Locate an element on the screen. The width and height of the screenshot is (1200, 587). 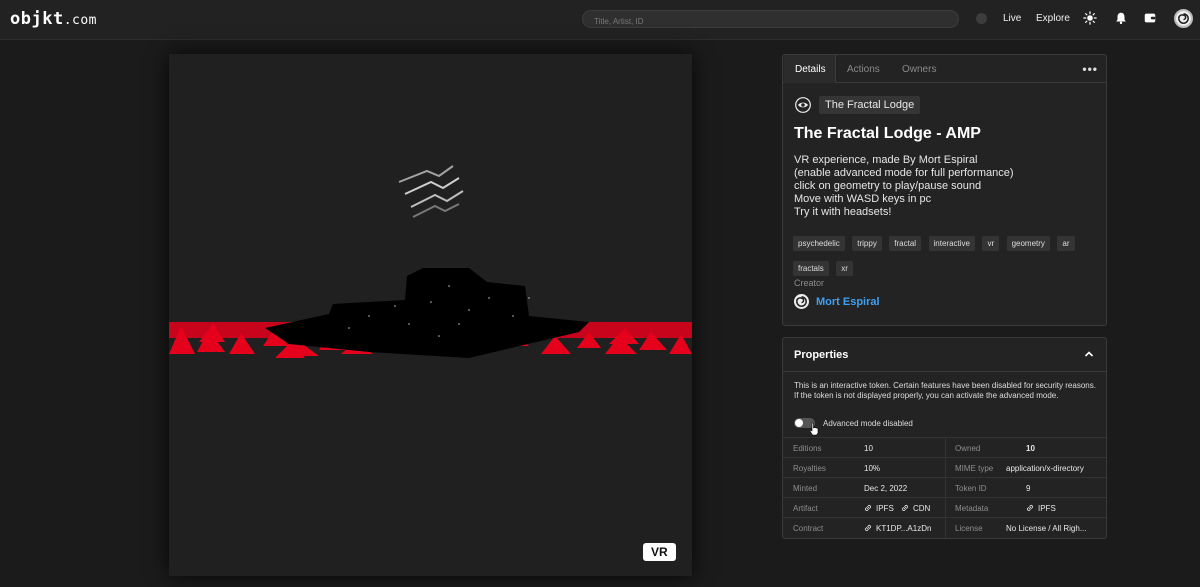
contract-label: KT1DP...A1zDn is located at coordinates (904, 528).